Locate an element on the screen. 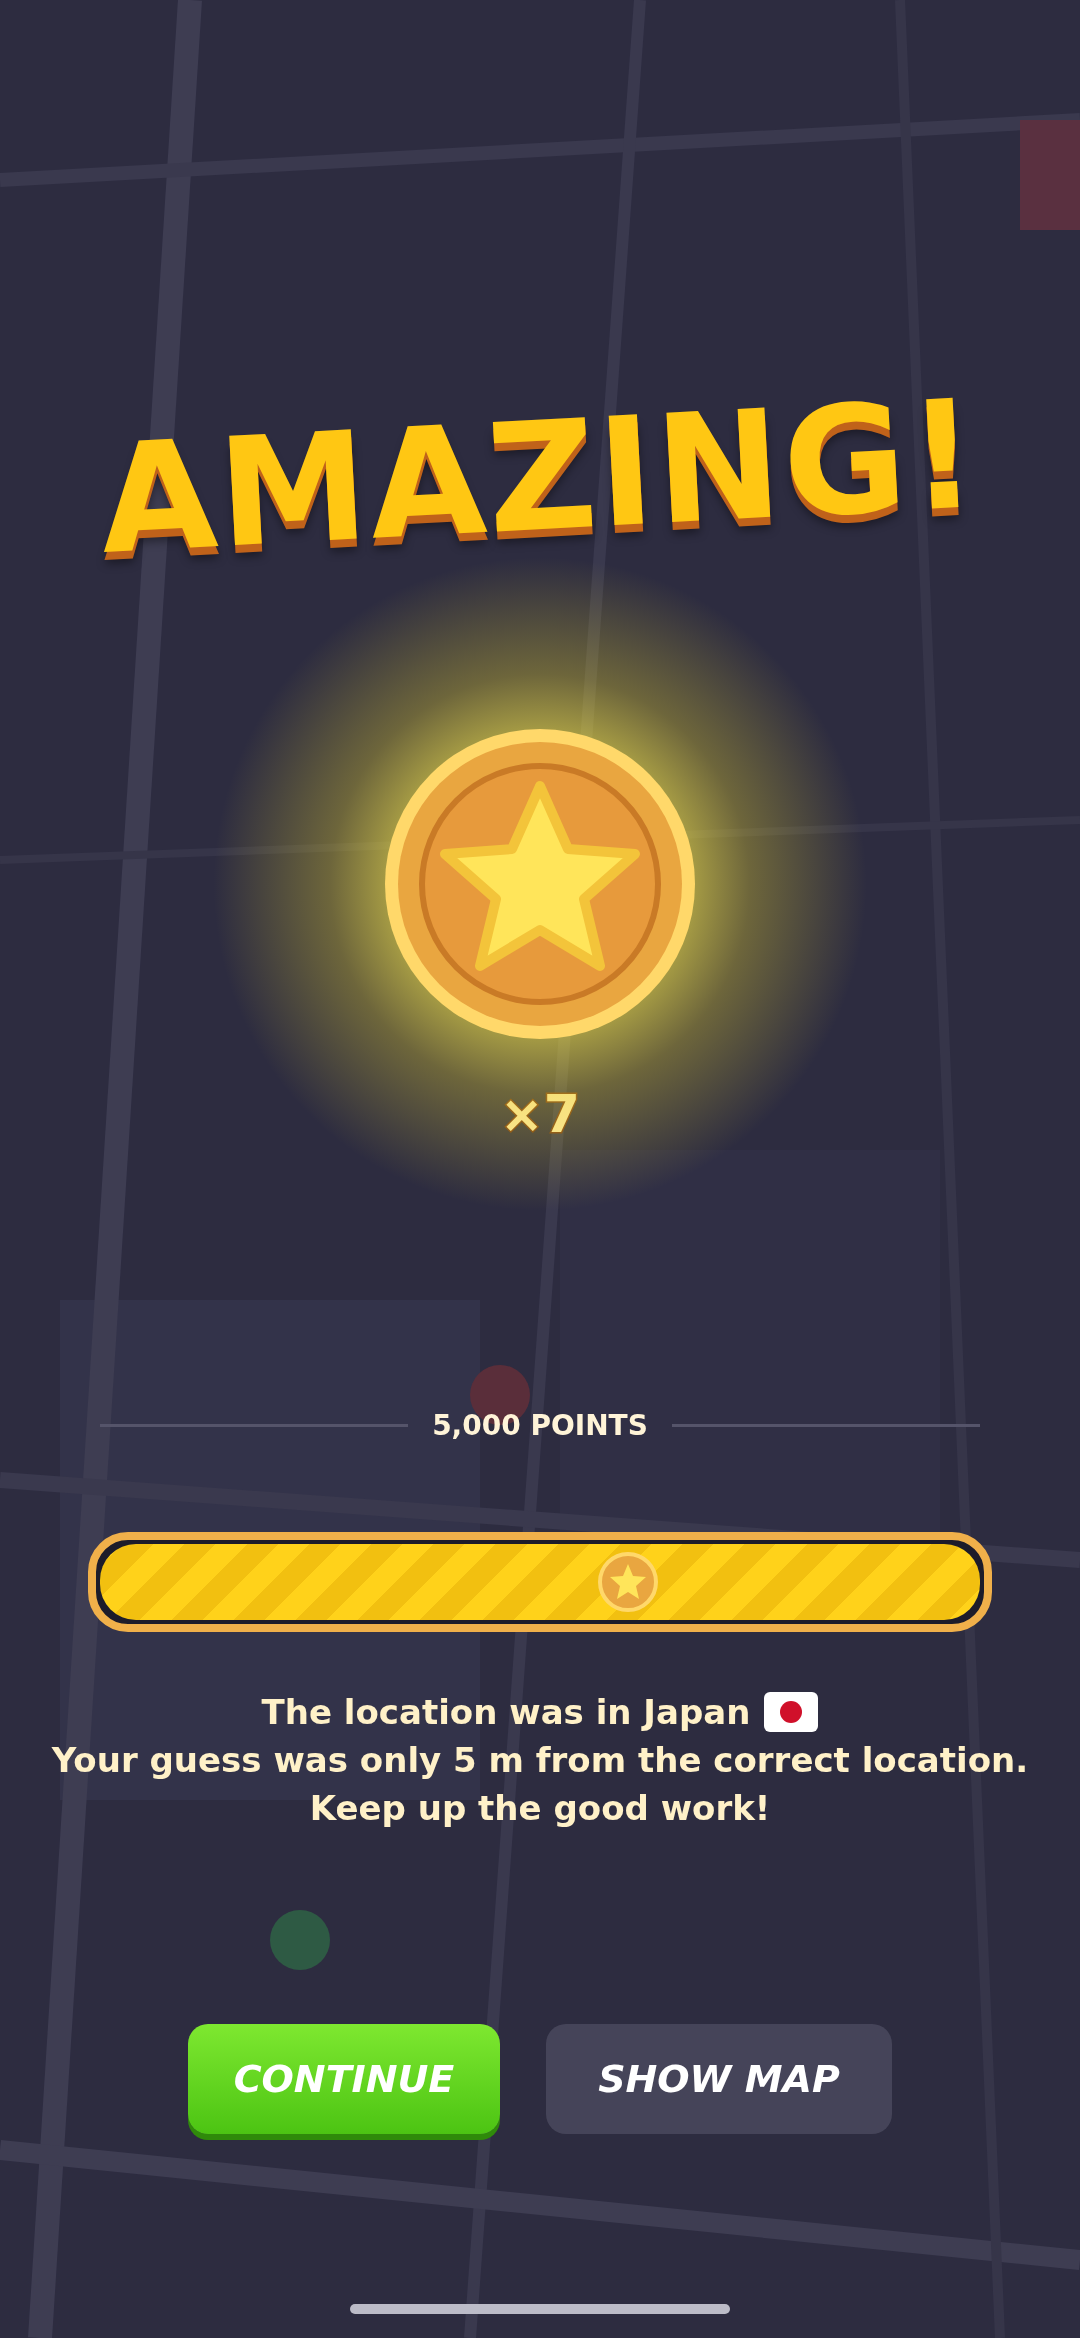 This screenshot has width=1080, height=2338. flag-icon is located at coordinates (791, 1712).